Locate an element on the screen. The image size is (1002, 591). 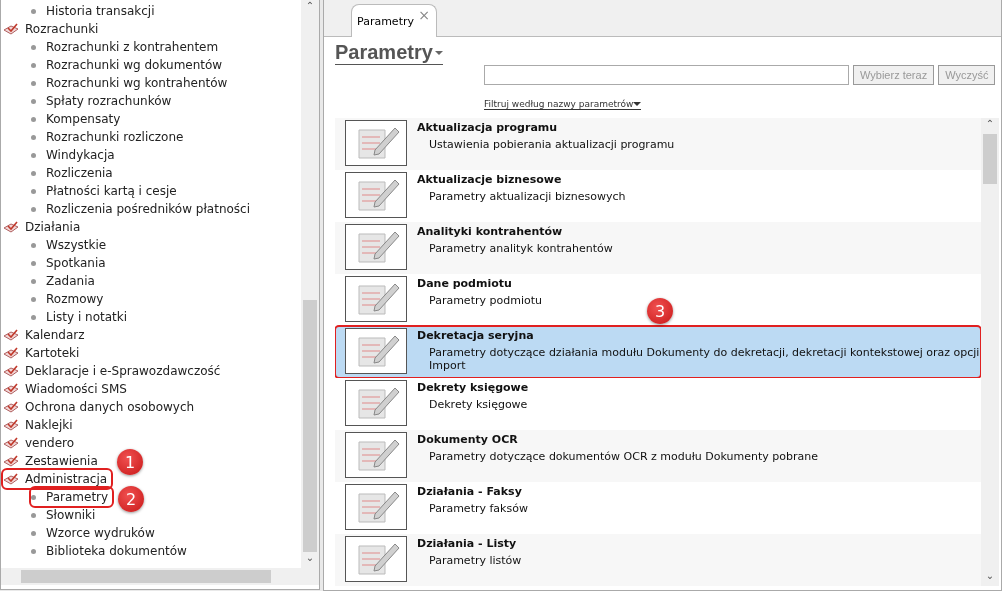
parameter-item: Dokumenty OCR Parametry dotyczące dokumentów OCR z modułu Dokumenty pobrane is located at coordinates (658, 456).